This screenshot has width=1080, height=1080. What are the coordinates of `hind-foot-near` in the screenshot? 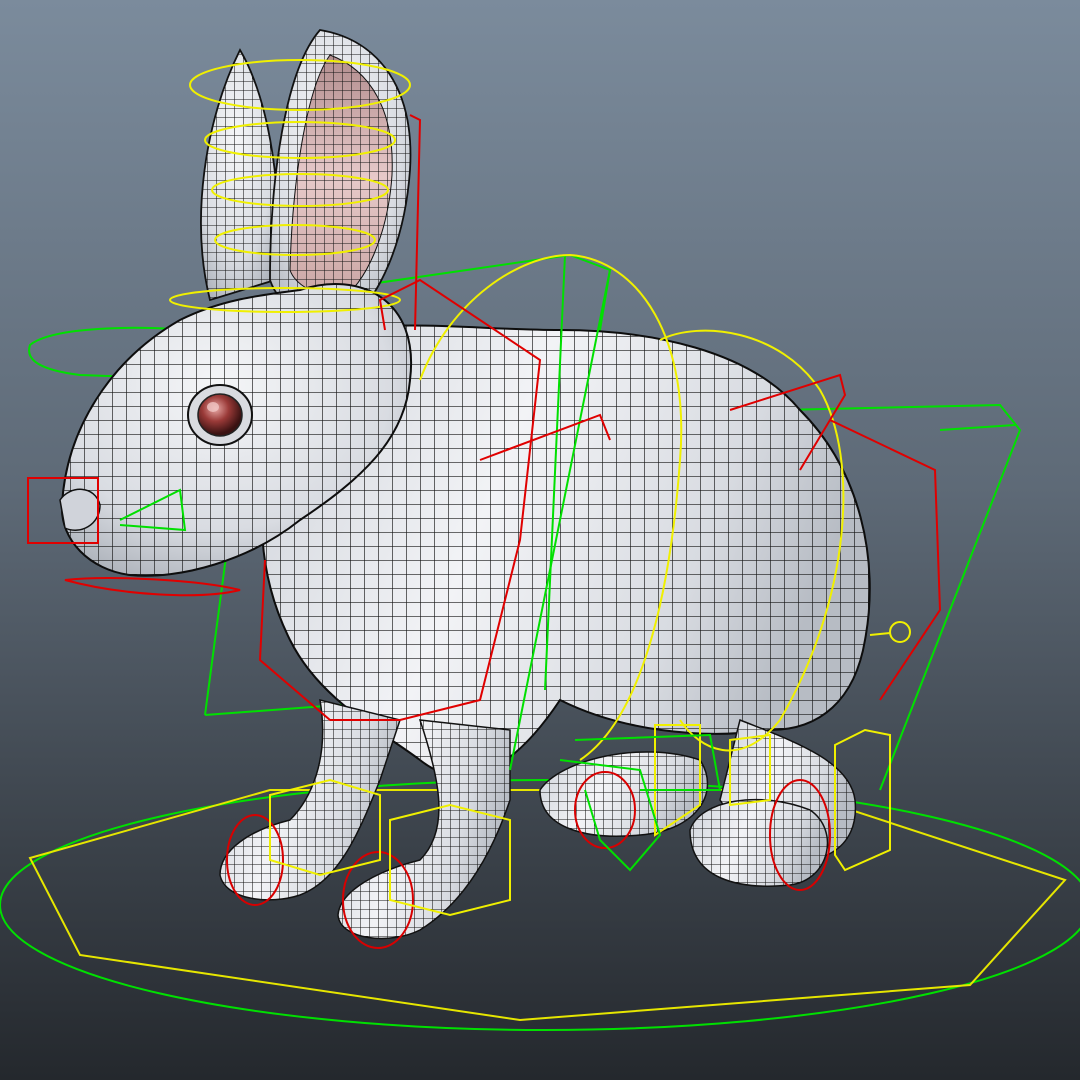 It's located at (759, 842).